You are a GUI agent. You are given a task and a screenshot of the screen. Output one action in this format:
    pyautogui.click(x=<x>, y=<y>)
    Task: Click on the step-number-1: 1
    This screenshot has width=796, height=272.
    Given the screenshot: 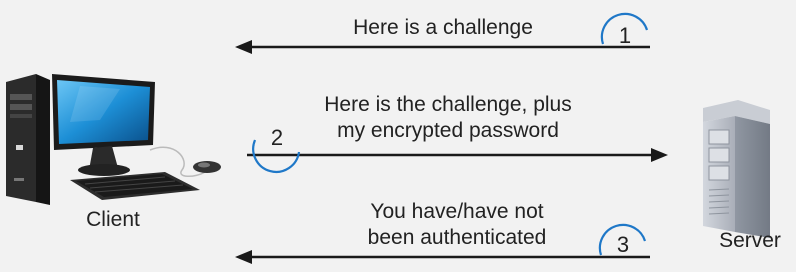 What is the action you would take?
    pyautogui.click(x=625, y=35)
    